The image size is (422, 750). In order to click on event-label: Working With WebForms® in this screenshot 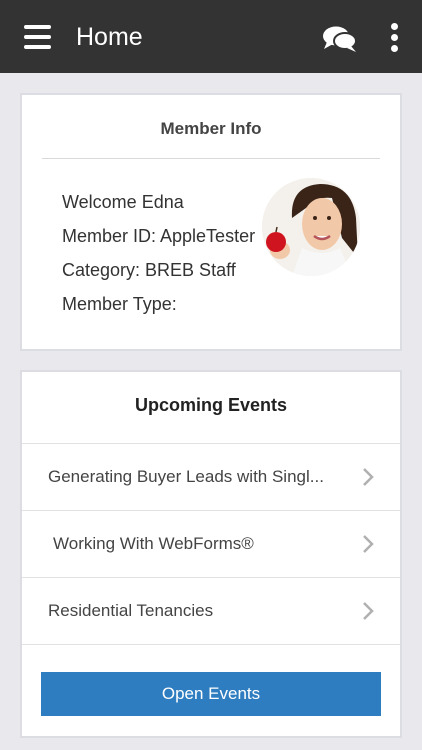, I will do `click(153, 543)`.